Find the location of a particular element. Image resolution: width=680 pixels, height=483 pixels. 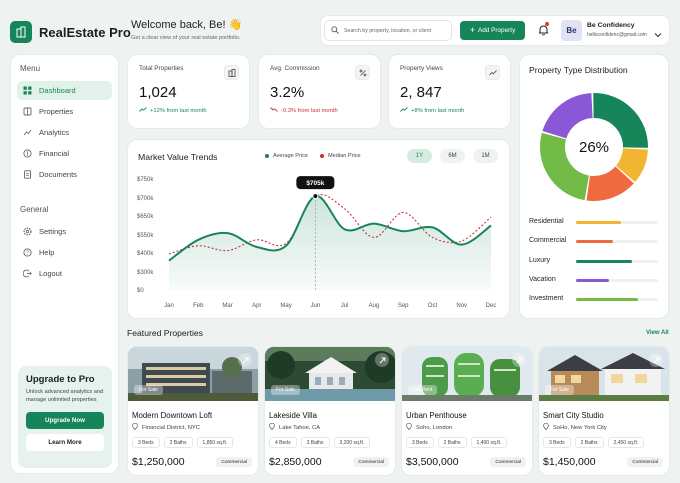

y-tick-label: $550k is located at coordinates (145, 236).